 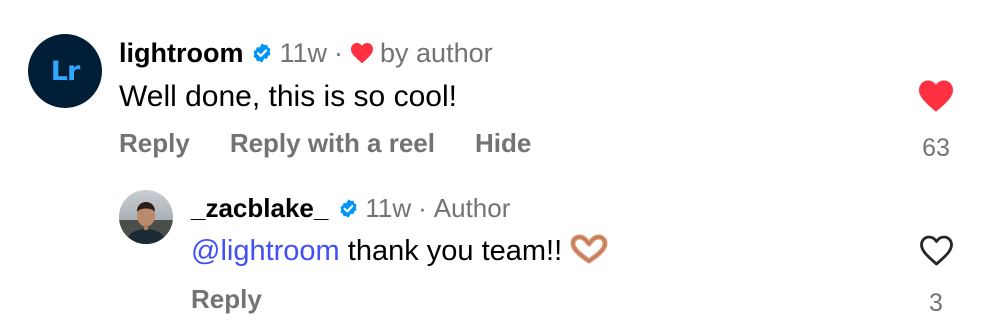 What do you see at coordinates (146, 217) in the screenshot?
I see `zacblake-avatar` at bounding box center [146, 217].